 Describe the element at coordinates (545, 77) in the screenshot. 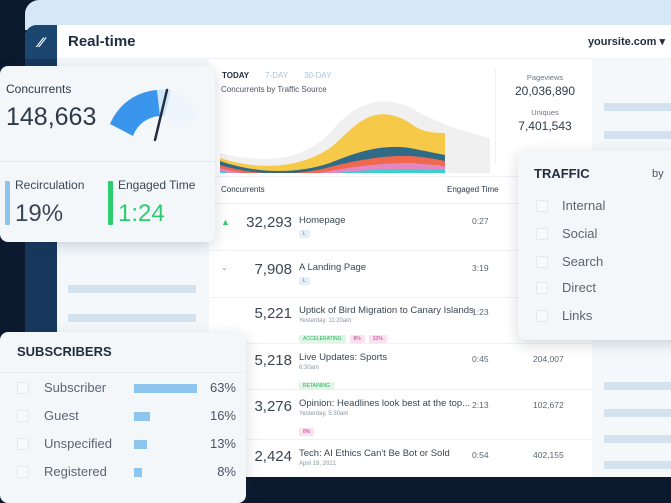

I see `pageviews-label: Pageviews` at that location.